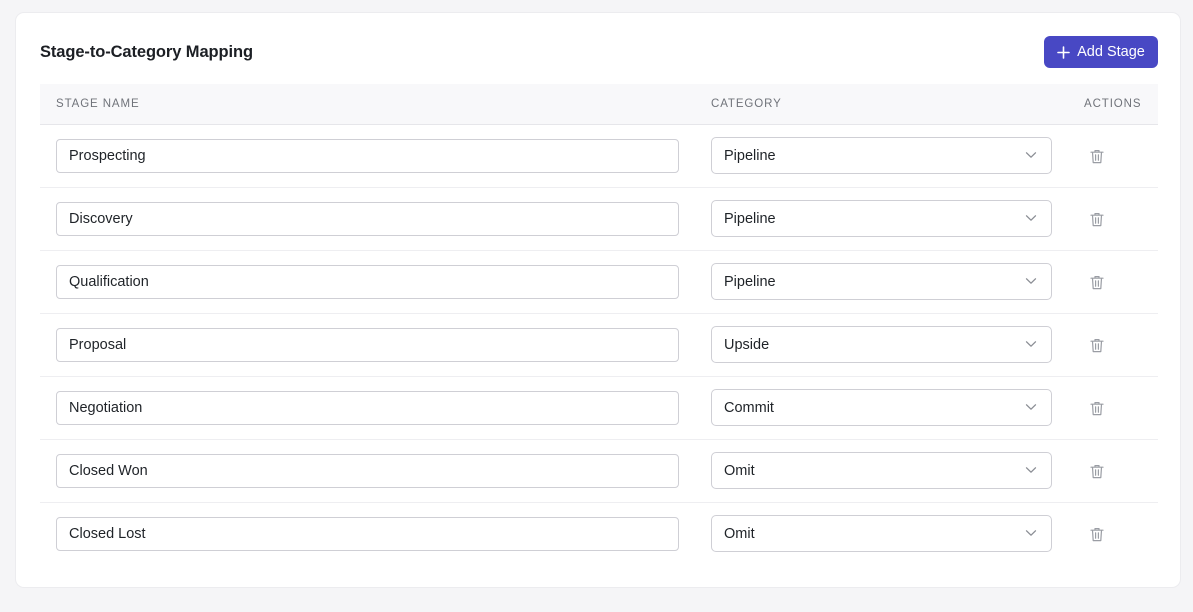  I want to click on category-value: Commit, so click(749, 407).